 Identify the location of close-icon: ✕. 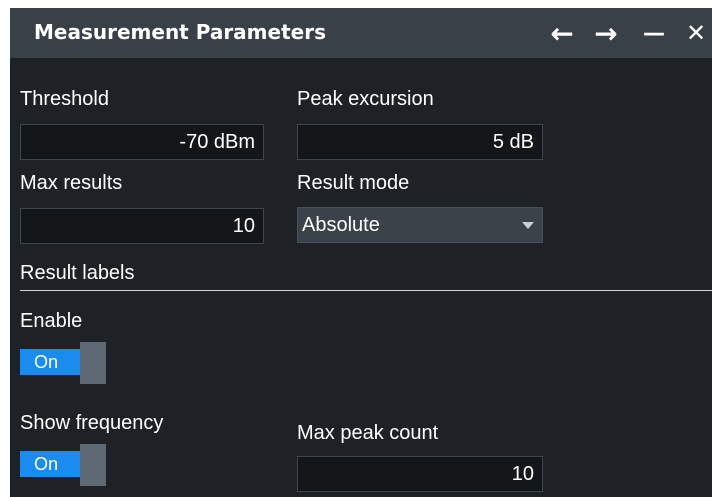
(696, 33).